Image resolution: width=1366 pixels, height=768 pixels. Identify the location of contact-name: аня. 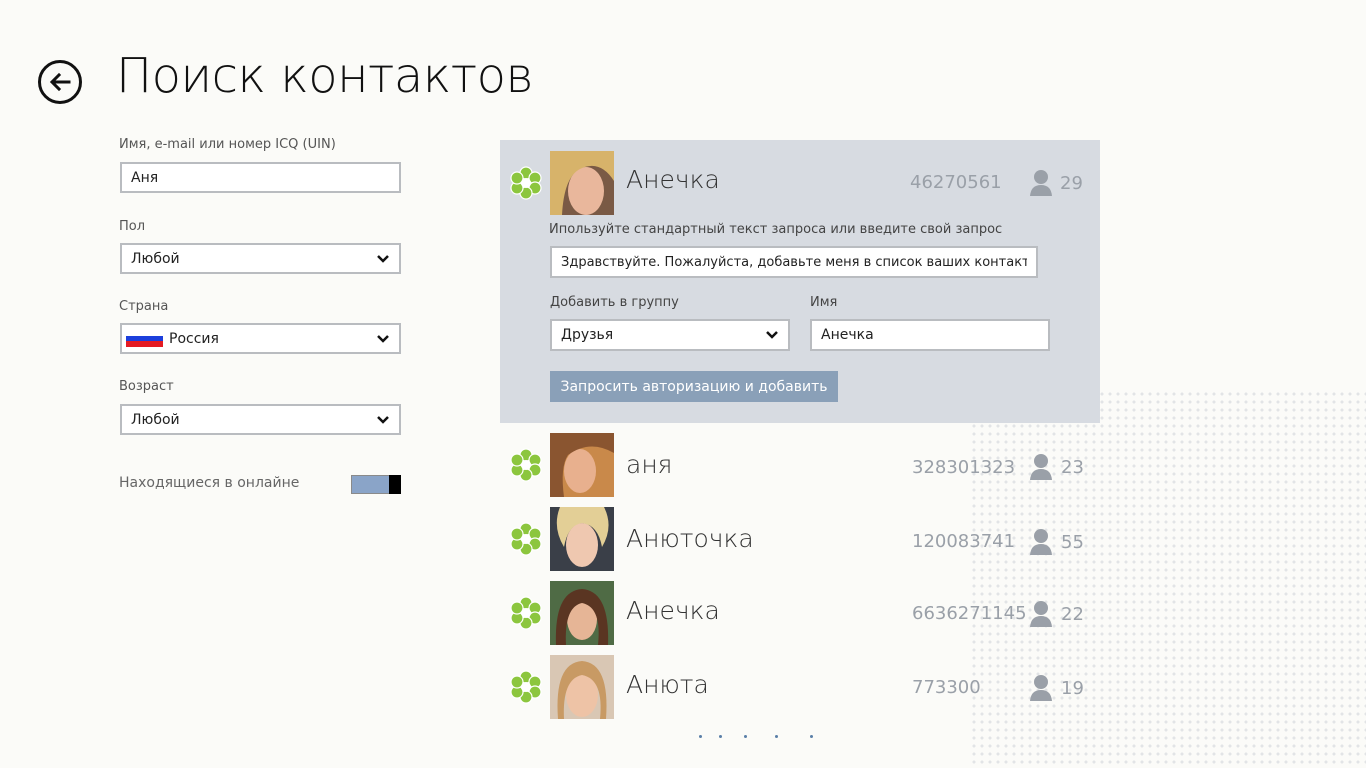
(649, 464).